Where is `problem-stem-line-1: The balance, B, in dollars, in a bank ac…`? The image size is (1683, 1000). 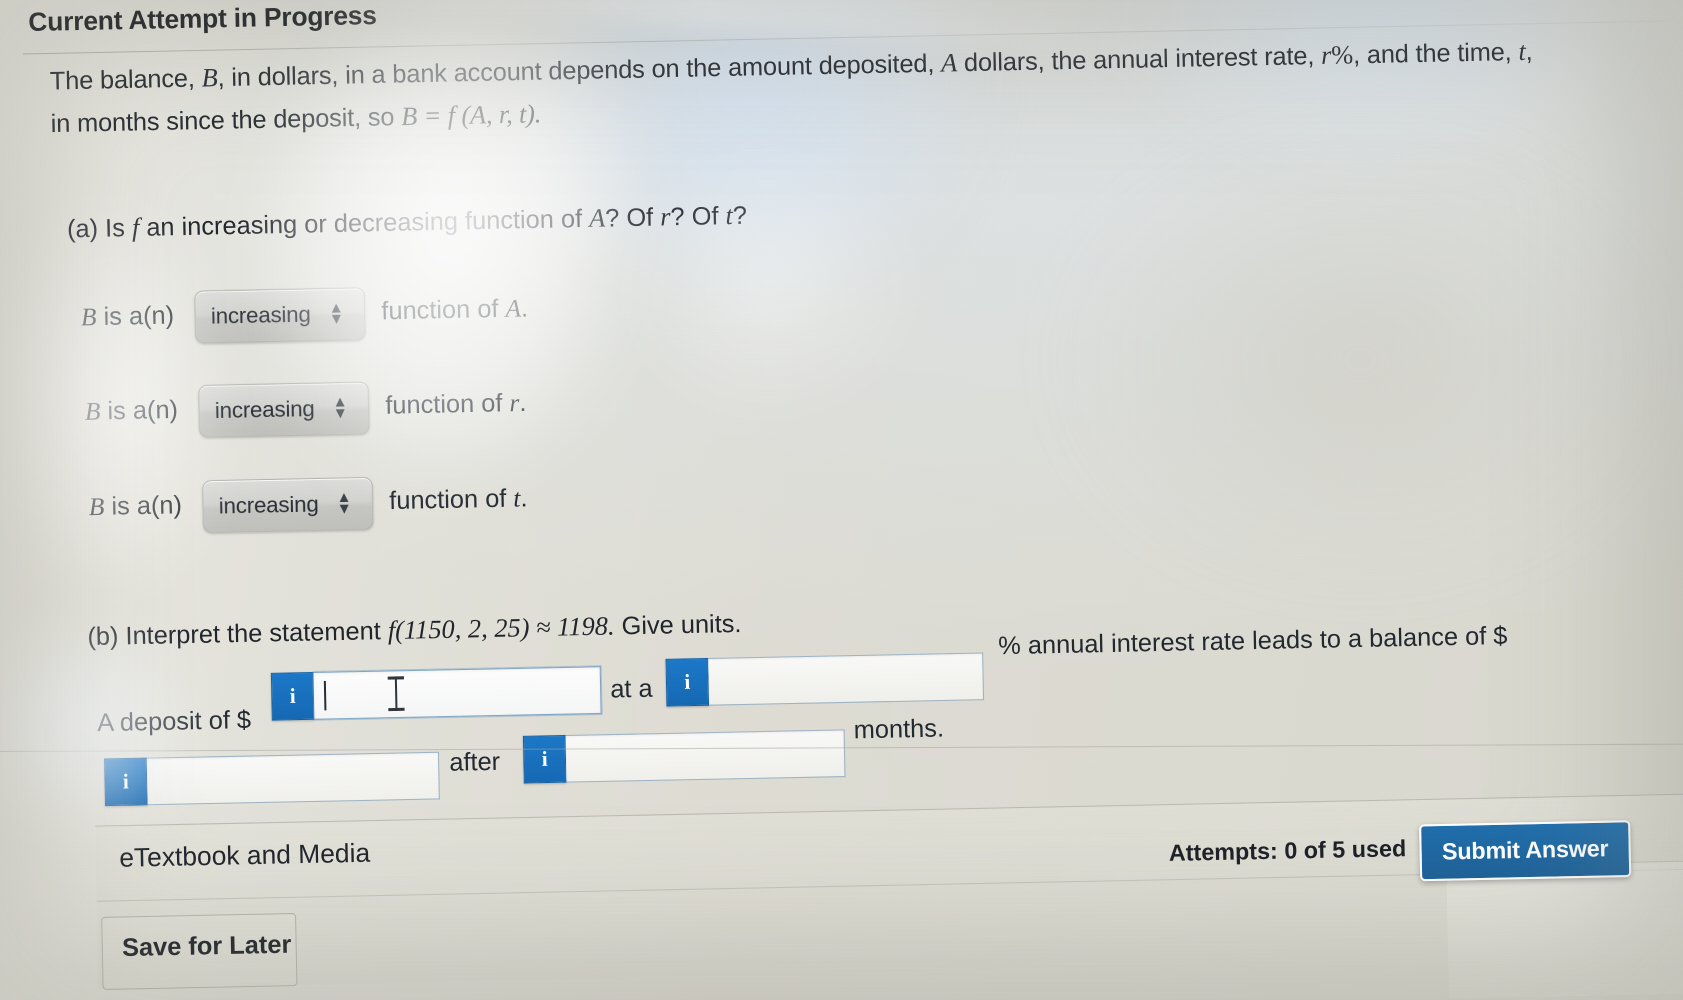 problem-stem-line-1: The balance, B, in dollars, in a bank ac… is located at coordinates (791, 66).